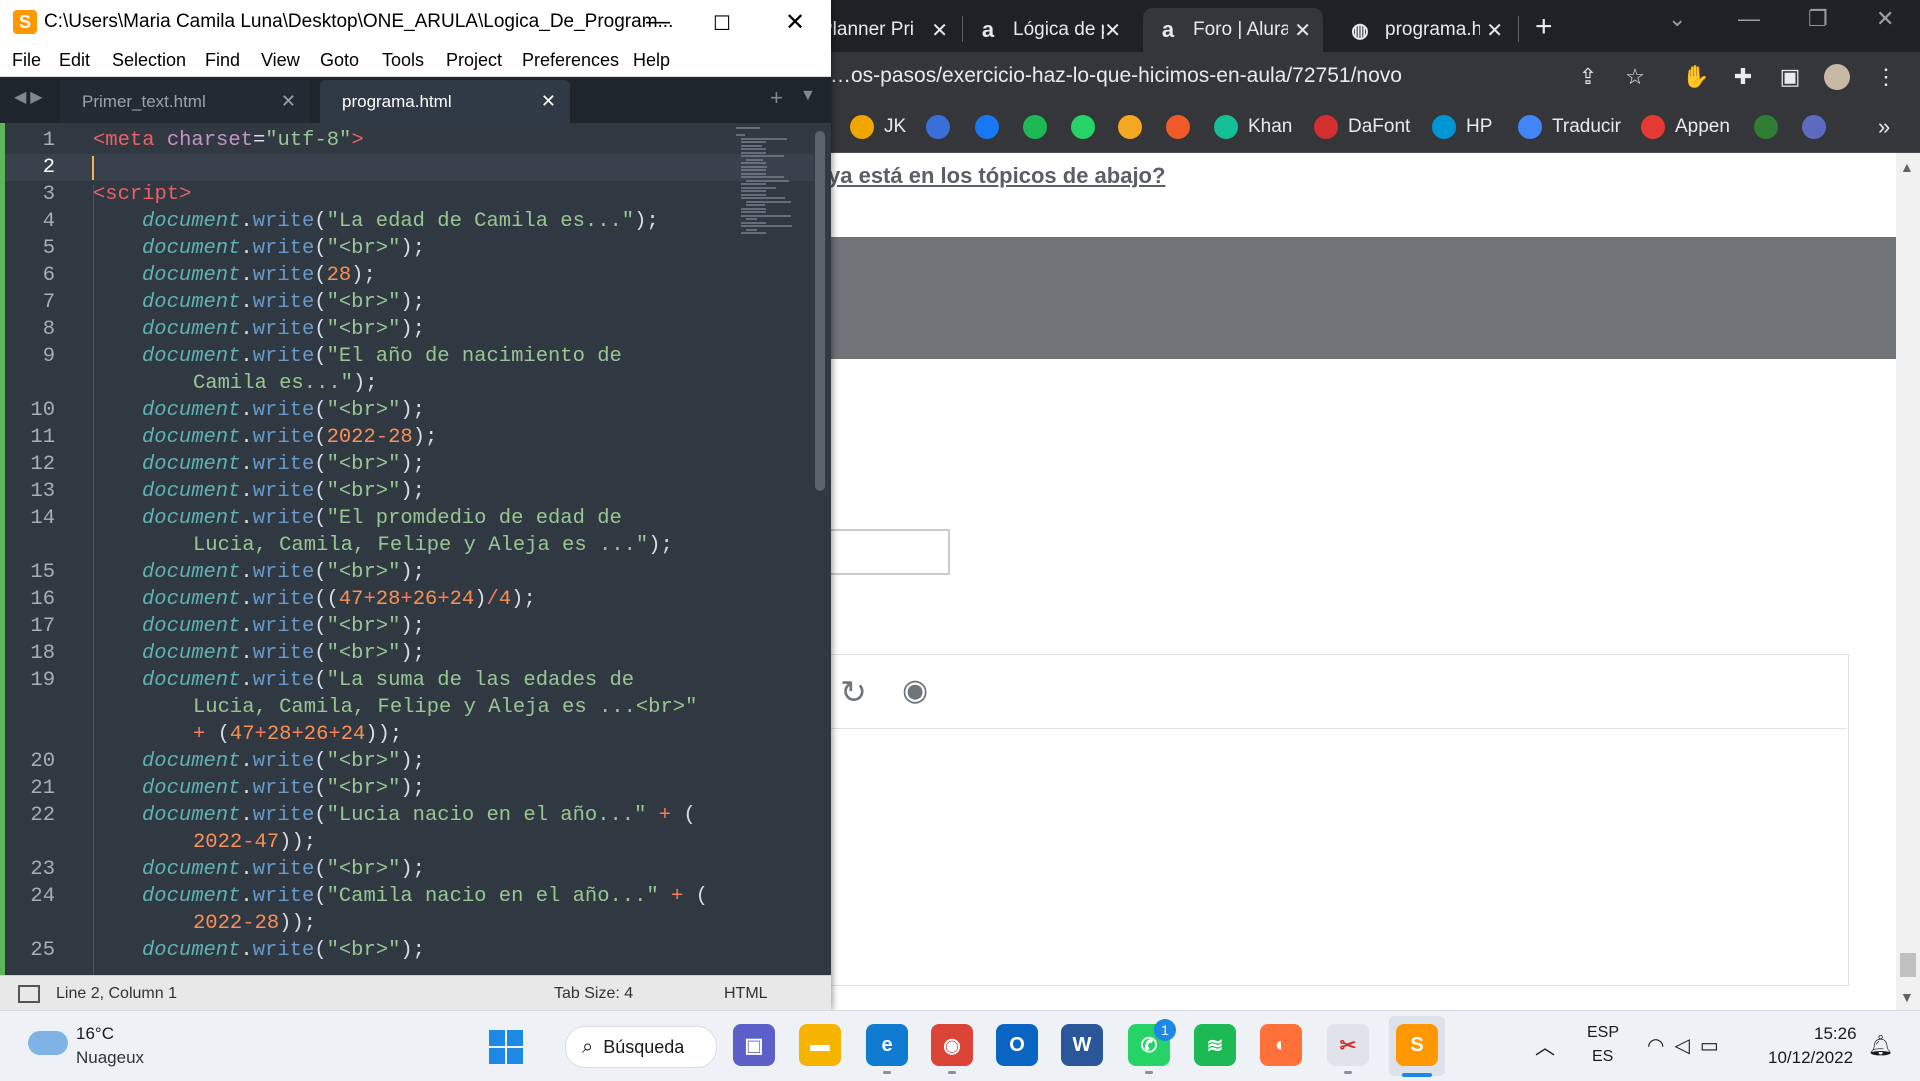  What do you see at coordinates (1215, 1045) in the screenshot?
I see `spotify-icon: ≋` at bounding box center [1215, 1045].